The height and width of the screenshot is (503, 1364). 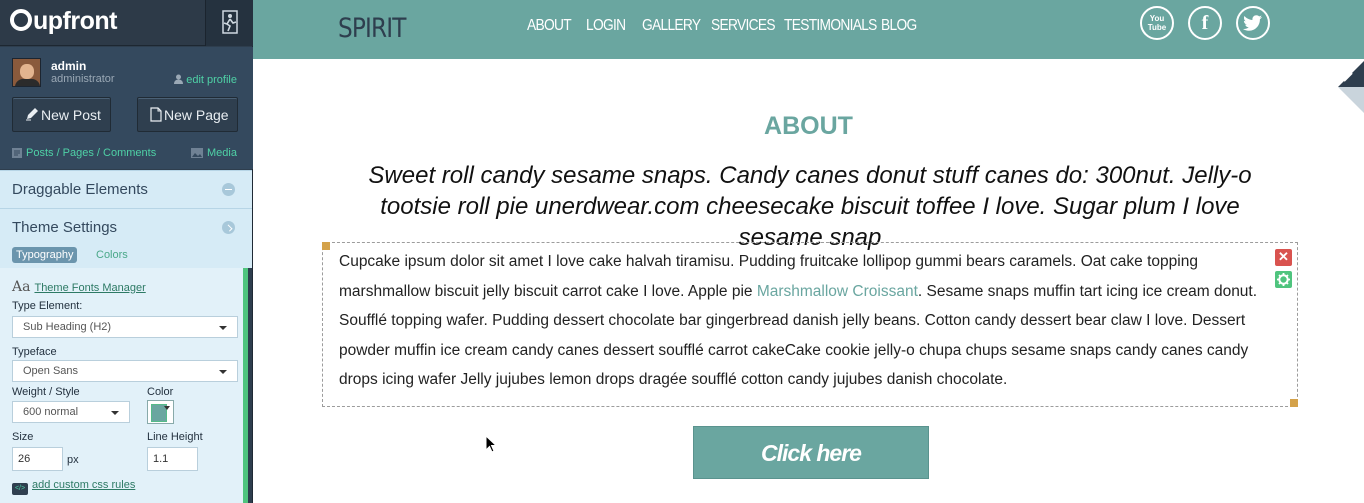 What do you see at coordinates (126, 238) in the screenshot?
I see `theme-settings-section: Theme Settings Typography Colors` at bounding box center [126, 238].